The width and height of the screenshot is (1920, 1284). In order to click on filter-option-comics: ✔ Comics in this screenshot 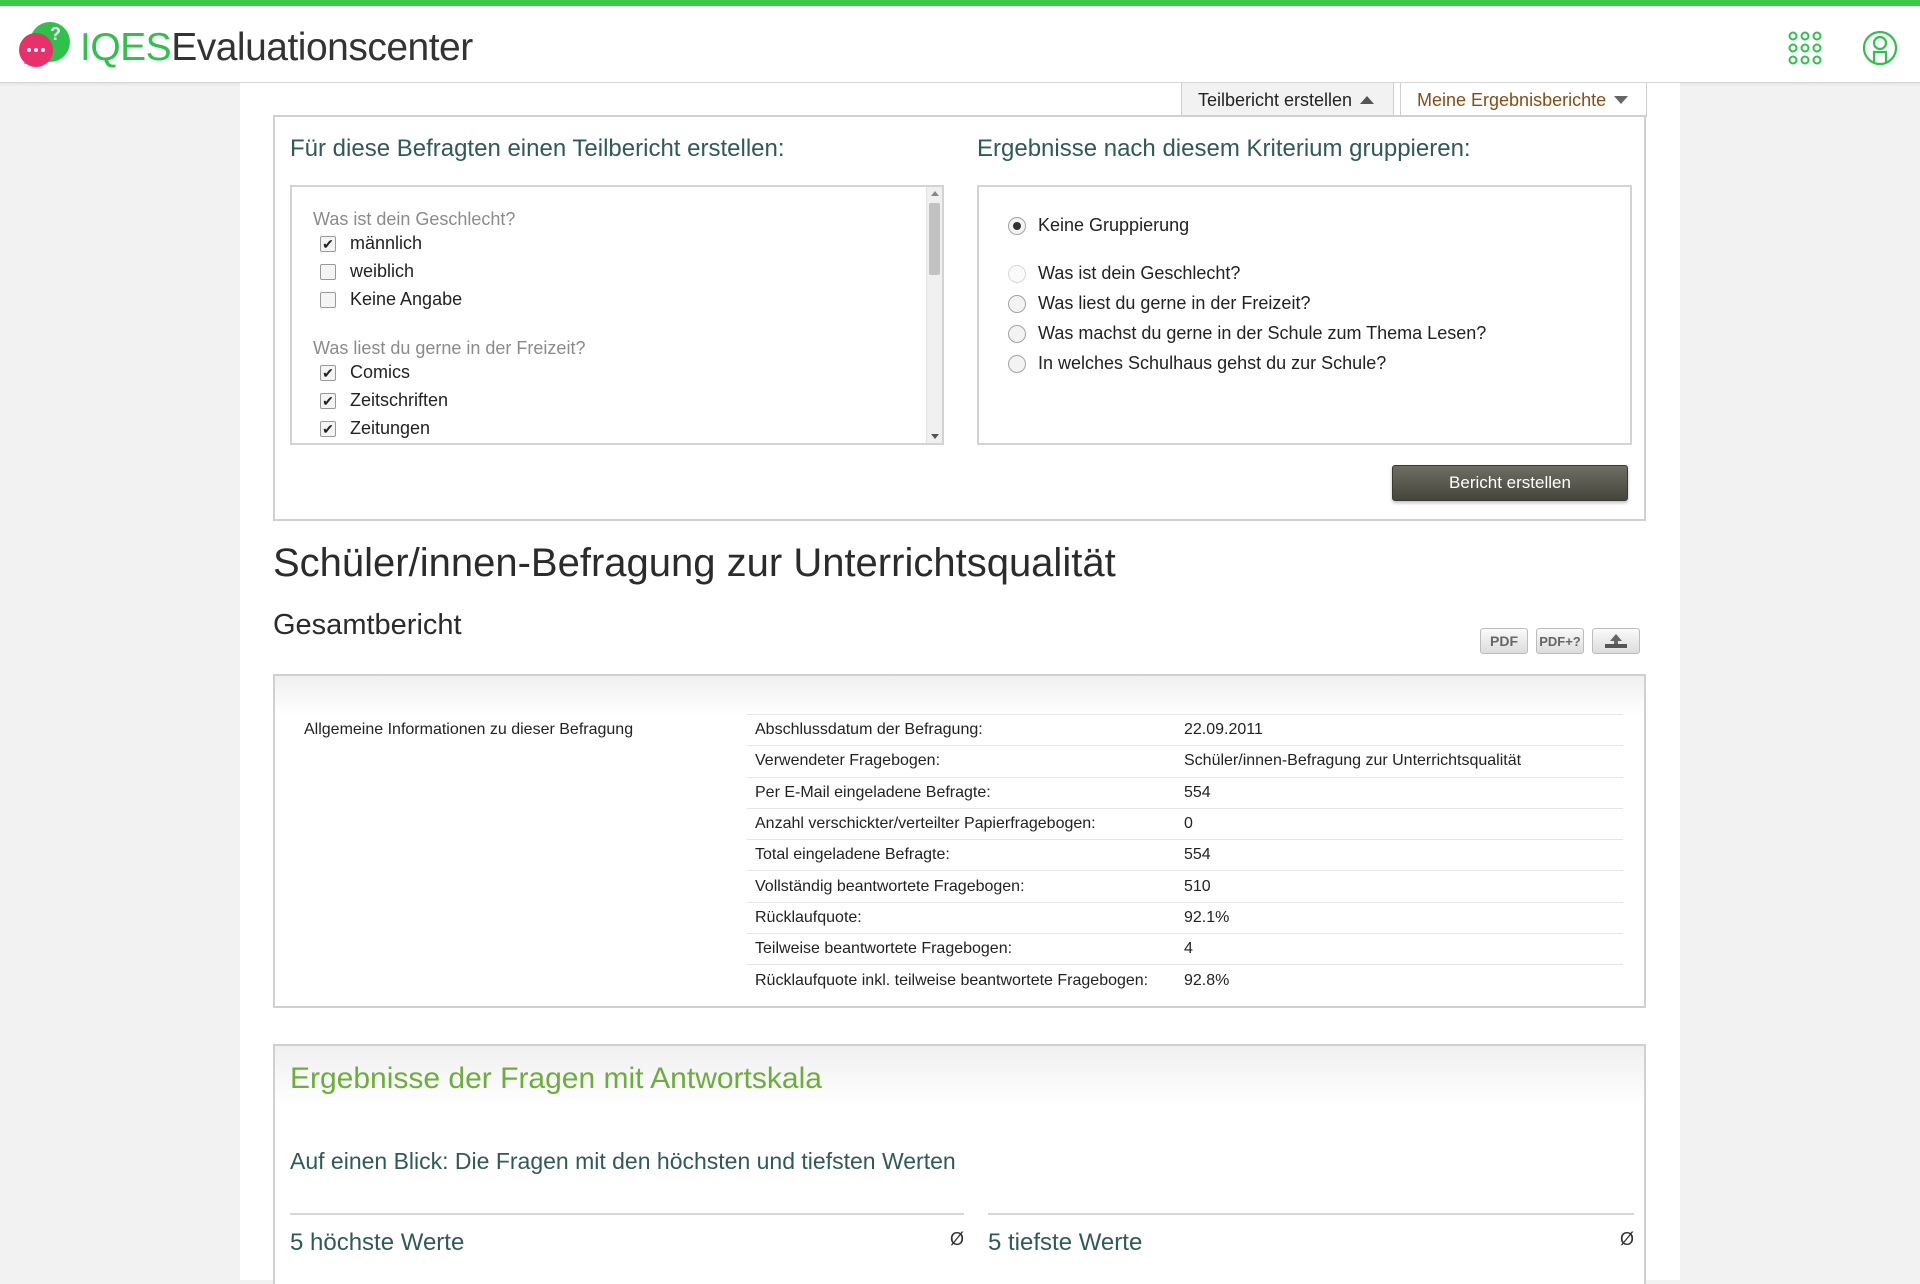, I will do `click(365, 372)`.